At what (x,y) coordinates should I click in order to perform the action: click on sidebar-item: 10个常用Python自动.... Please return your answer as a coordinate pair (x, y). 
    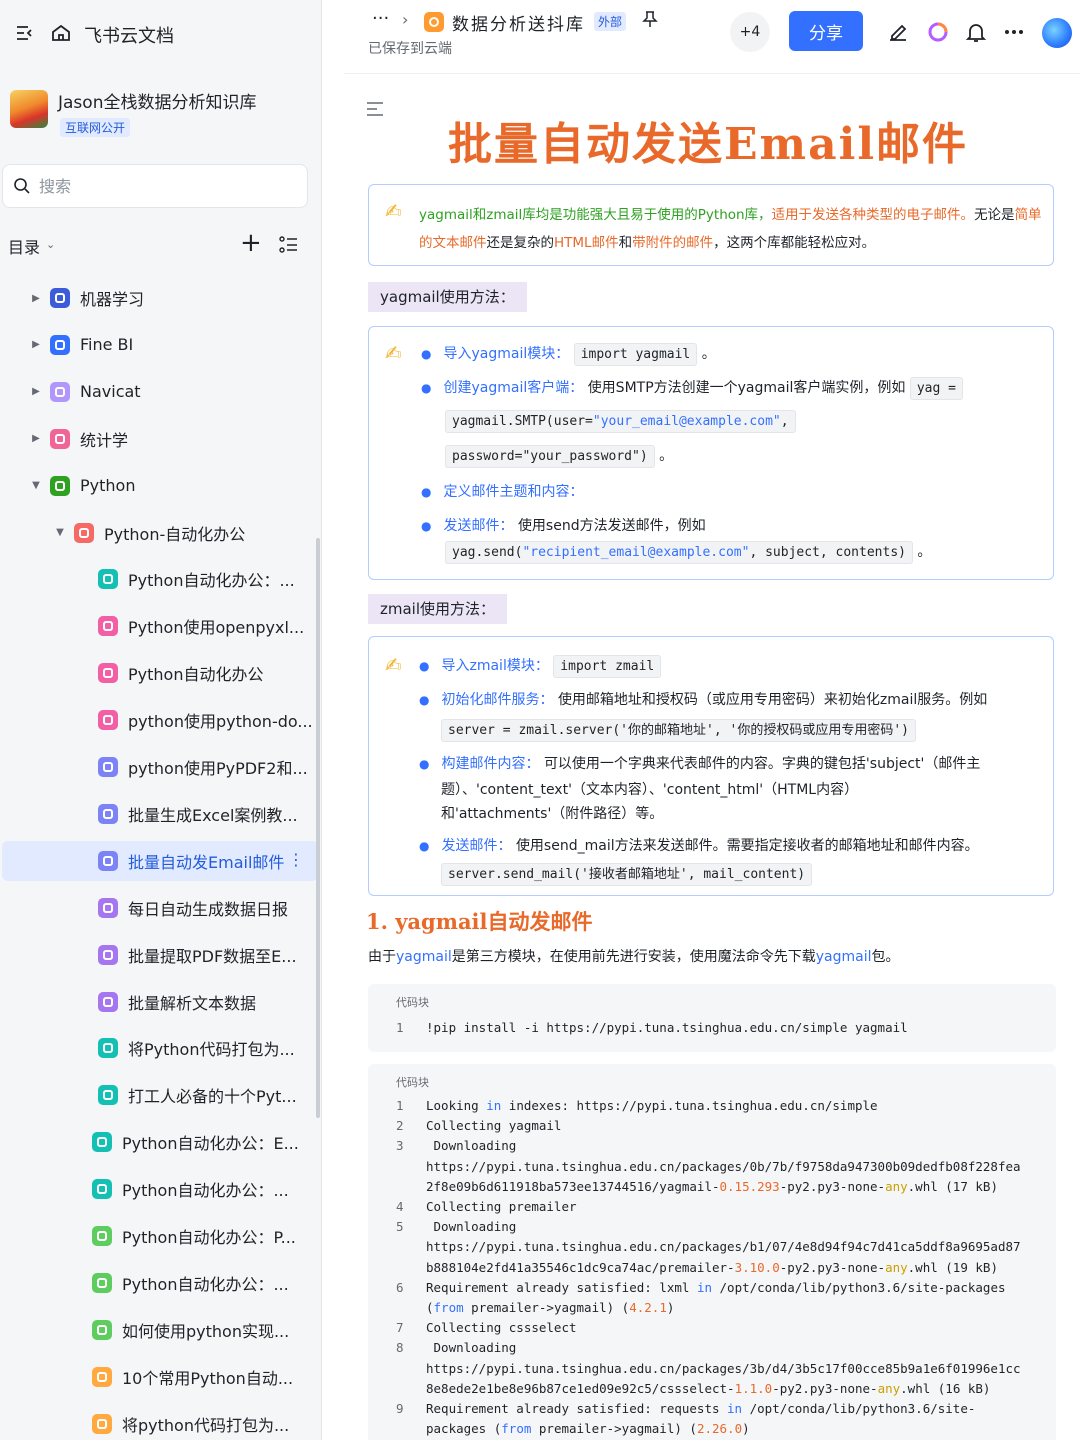
    Looking at the image, I should click on (160, 1377).